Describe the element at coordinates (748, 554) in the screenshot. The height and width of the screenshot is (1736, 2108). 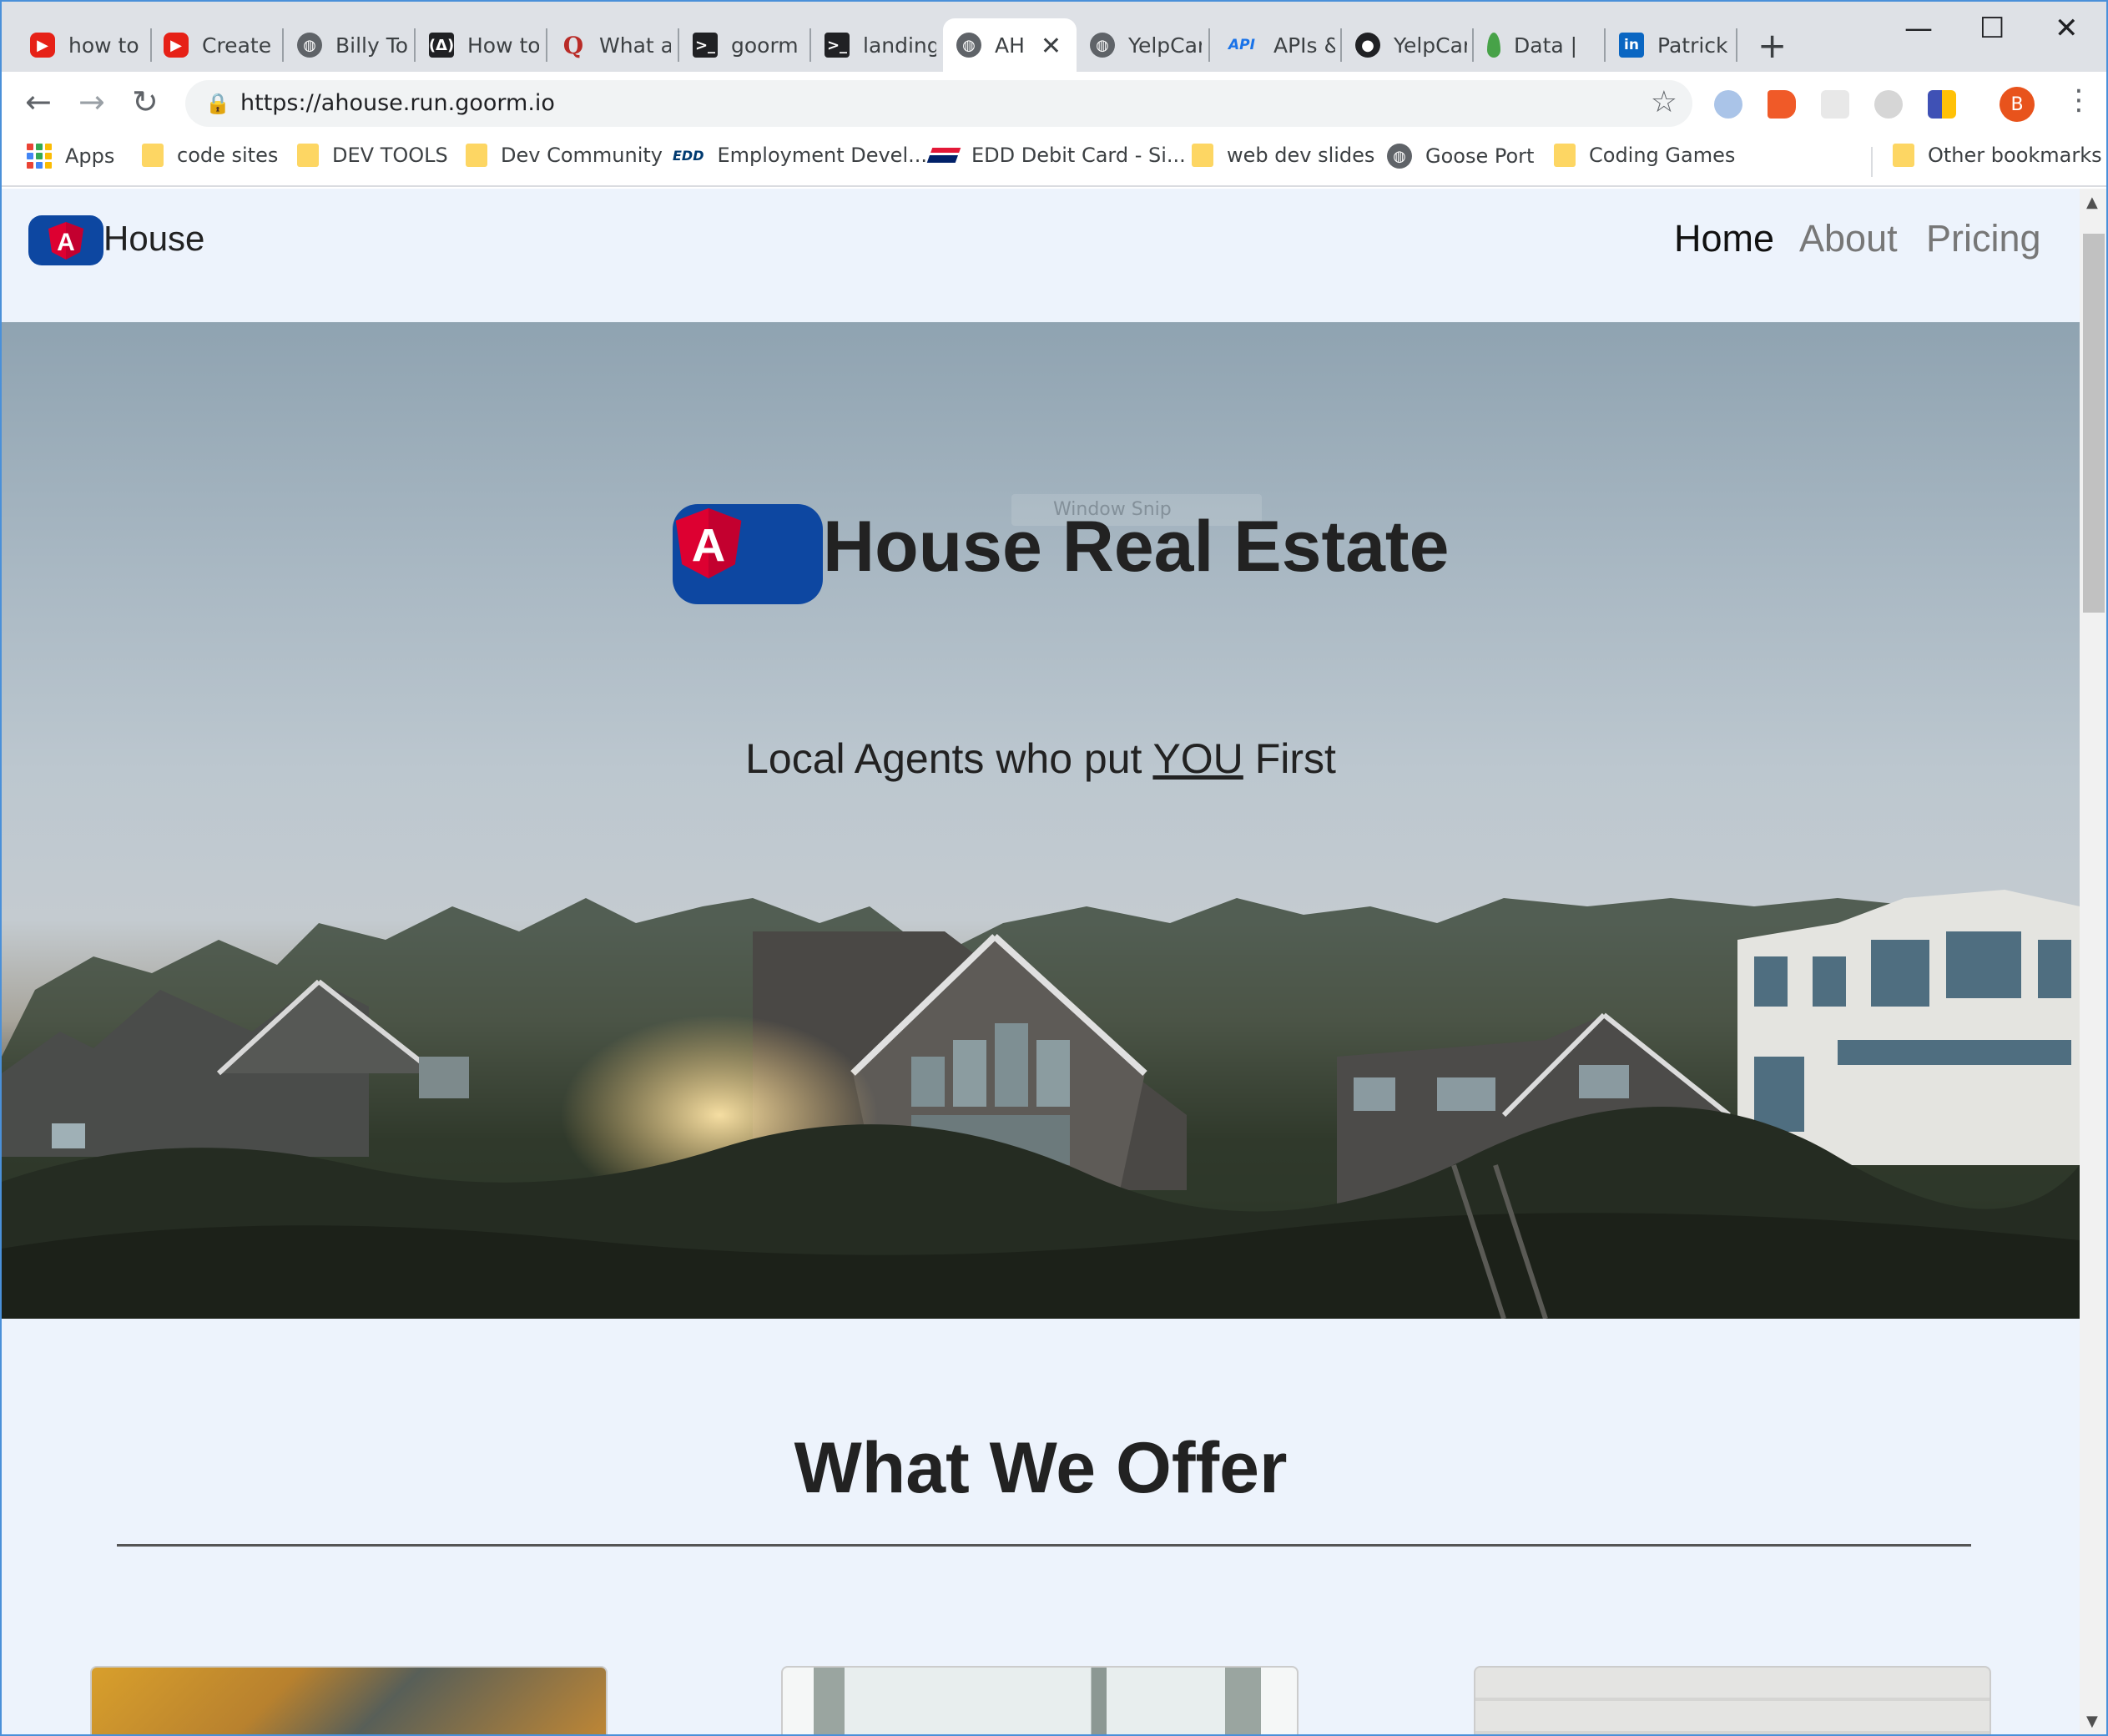
I see `hero-logo: A` at that location.